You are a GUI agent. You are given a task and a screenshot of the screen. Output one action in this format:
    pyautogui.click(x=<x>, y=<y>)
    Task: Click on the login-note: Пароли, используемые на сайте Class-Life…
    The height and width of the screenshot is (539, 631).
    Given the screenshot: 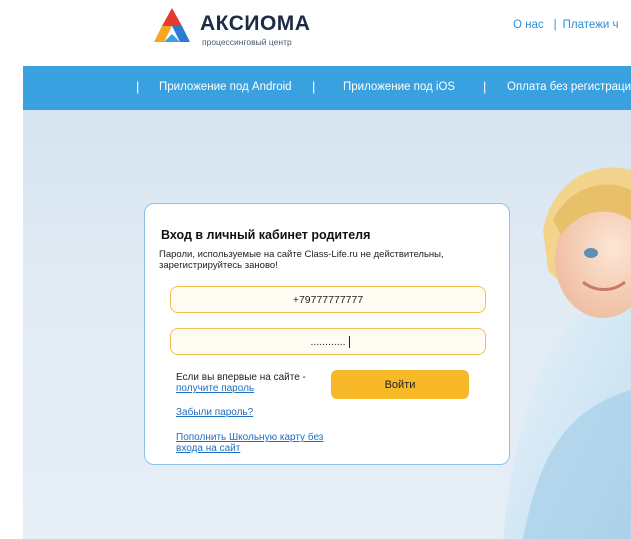 What is the action you would take?
    pyautogui.click(x=301, y=260)
    